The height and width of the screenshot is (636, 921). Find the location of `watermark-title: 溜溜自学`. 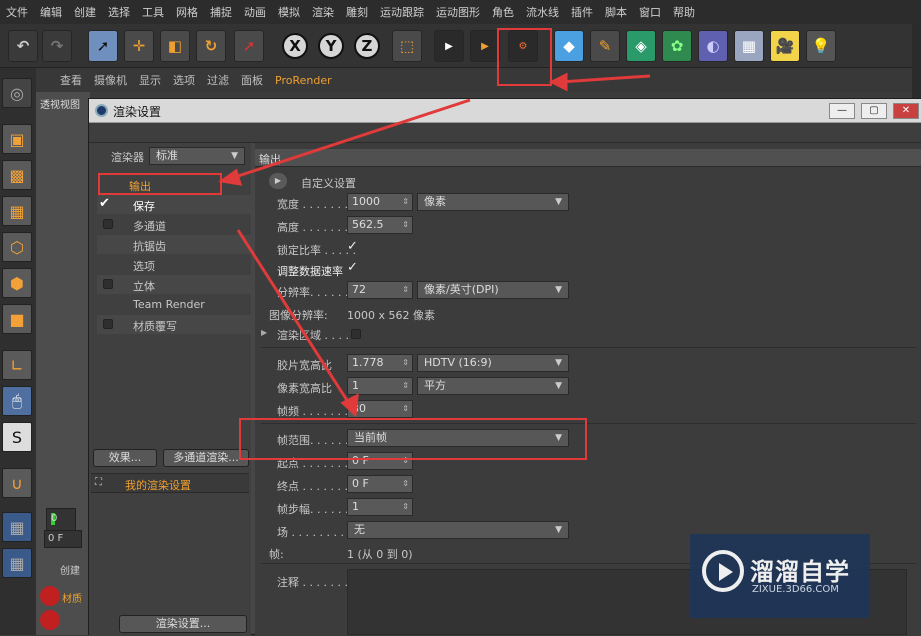

watermark-title: 溜溜自学 is located at coordinates (800, 572).